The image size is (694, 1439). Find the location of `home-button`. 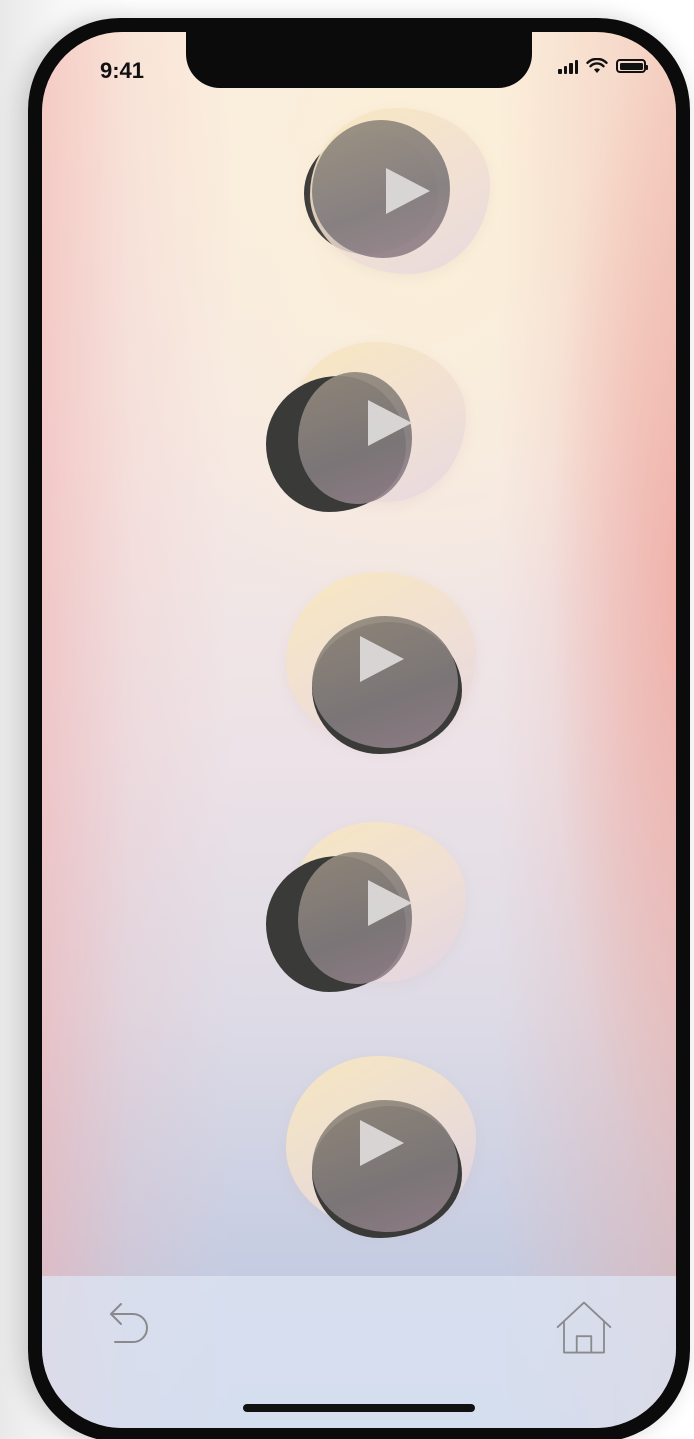

home-button is located at coordinates (584, 1328).